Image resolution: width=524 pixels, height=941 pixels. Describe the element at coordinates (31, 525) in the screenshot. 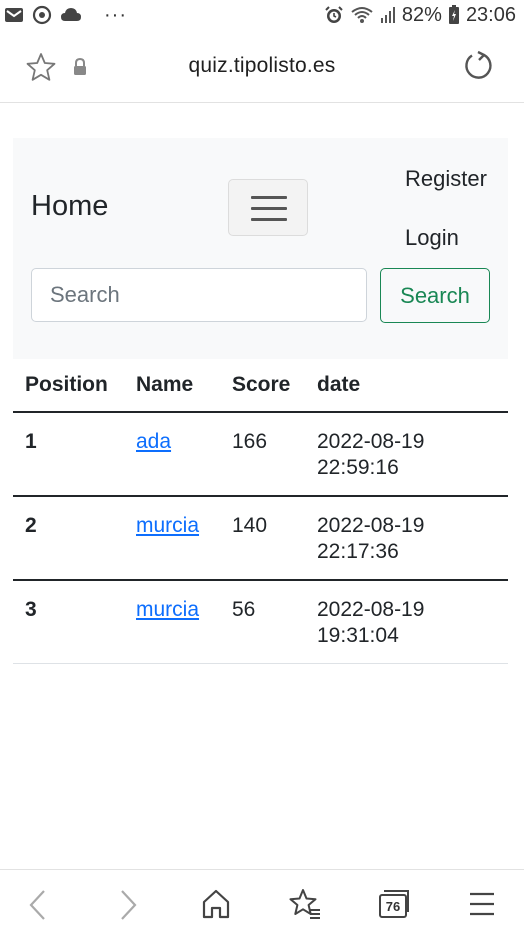

I see `cell-position: 2` at that location.